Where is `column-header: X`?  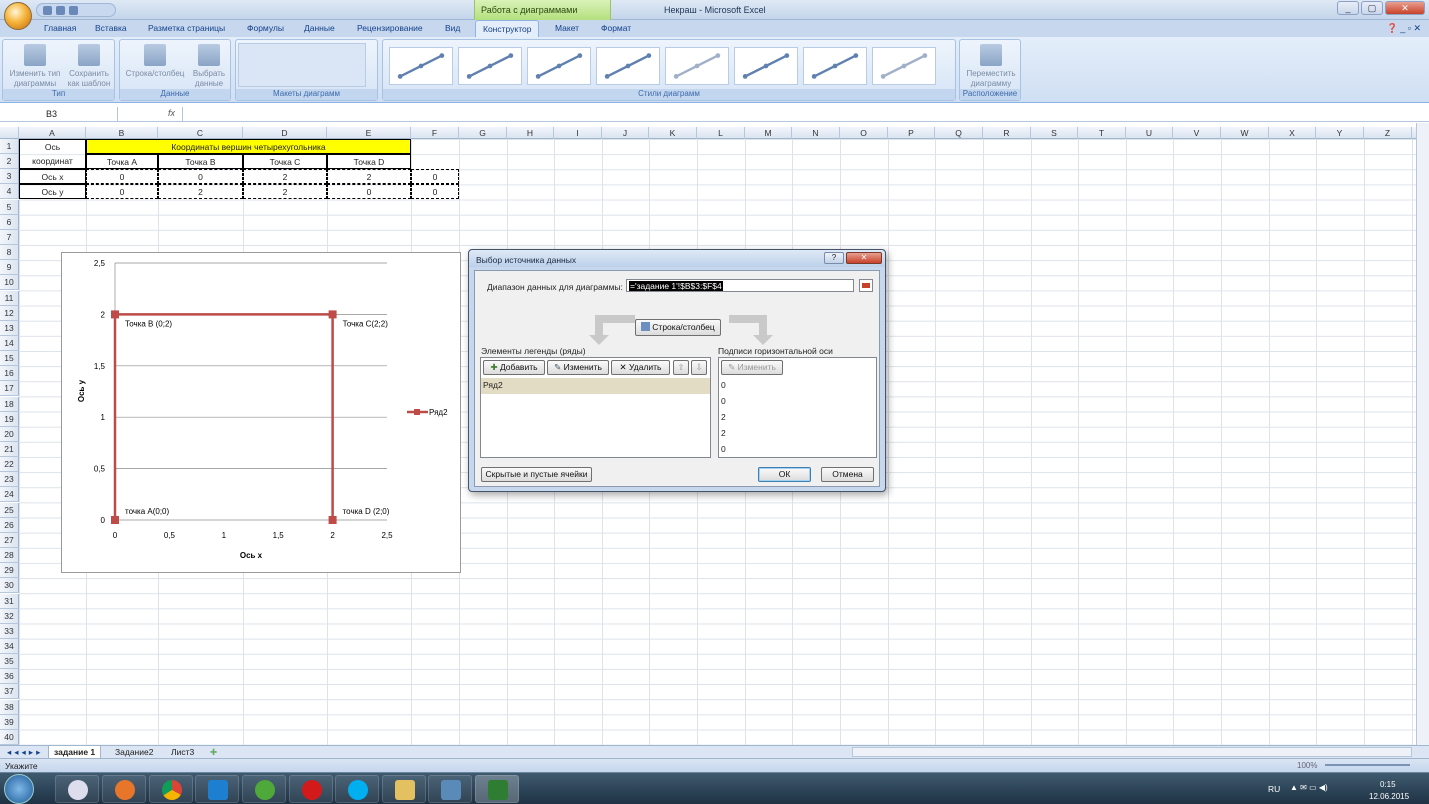 column-header: X is located at coordinates (1292, 133).